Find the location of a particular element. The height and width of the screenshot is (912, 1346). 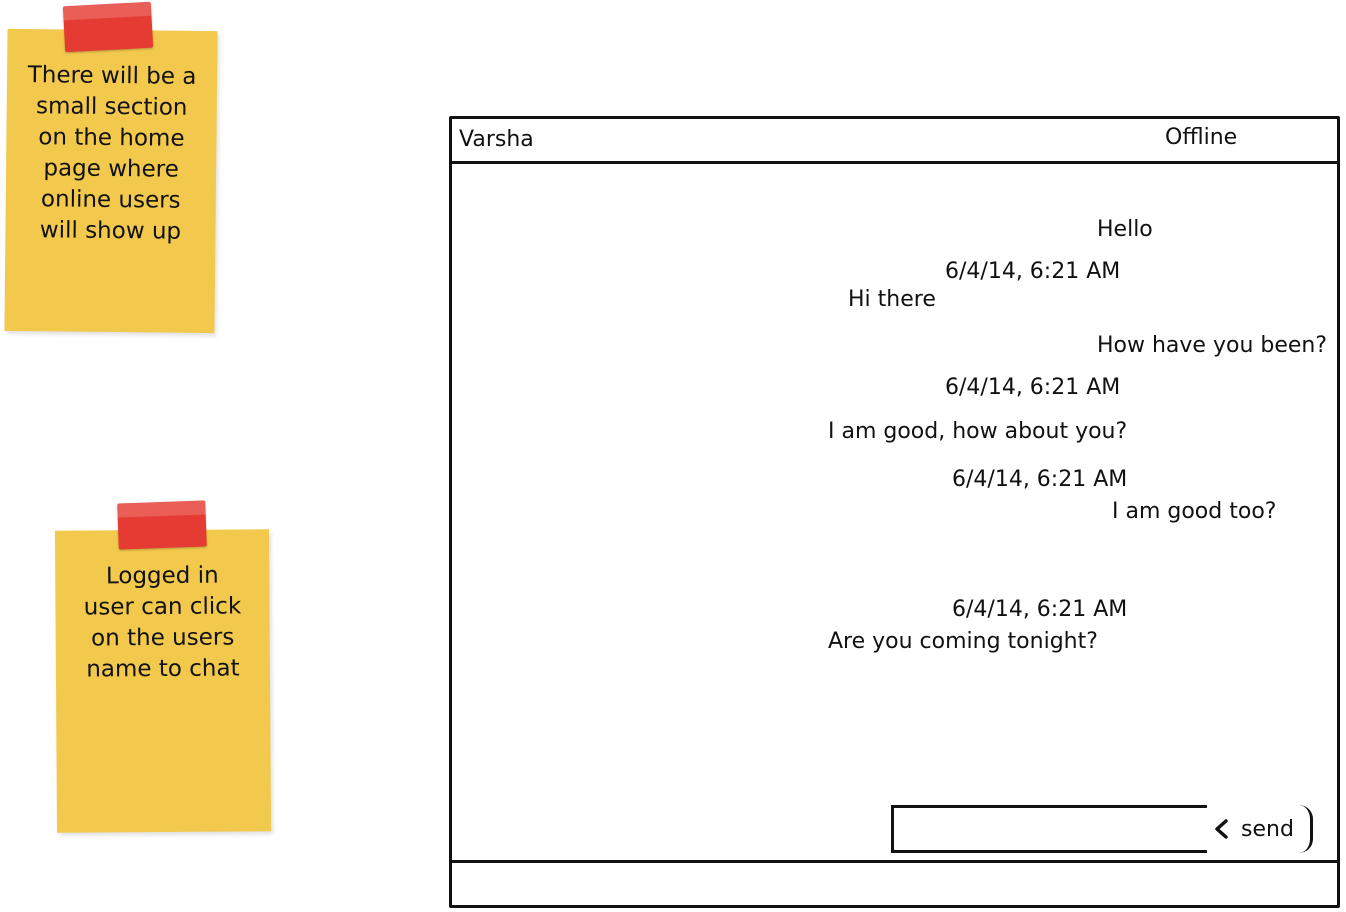

note-line: name to chat is located at coordinates (163, 669).